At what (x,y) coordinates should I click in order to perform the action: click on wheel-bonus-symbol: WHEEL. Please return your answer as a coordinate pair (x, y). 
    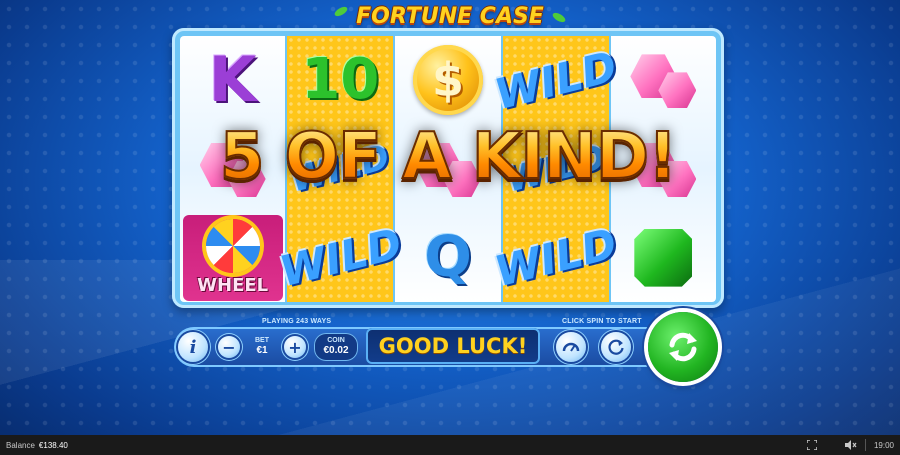
    Looking at the image, I should click on (232, 257).